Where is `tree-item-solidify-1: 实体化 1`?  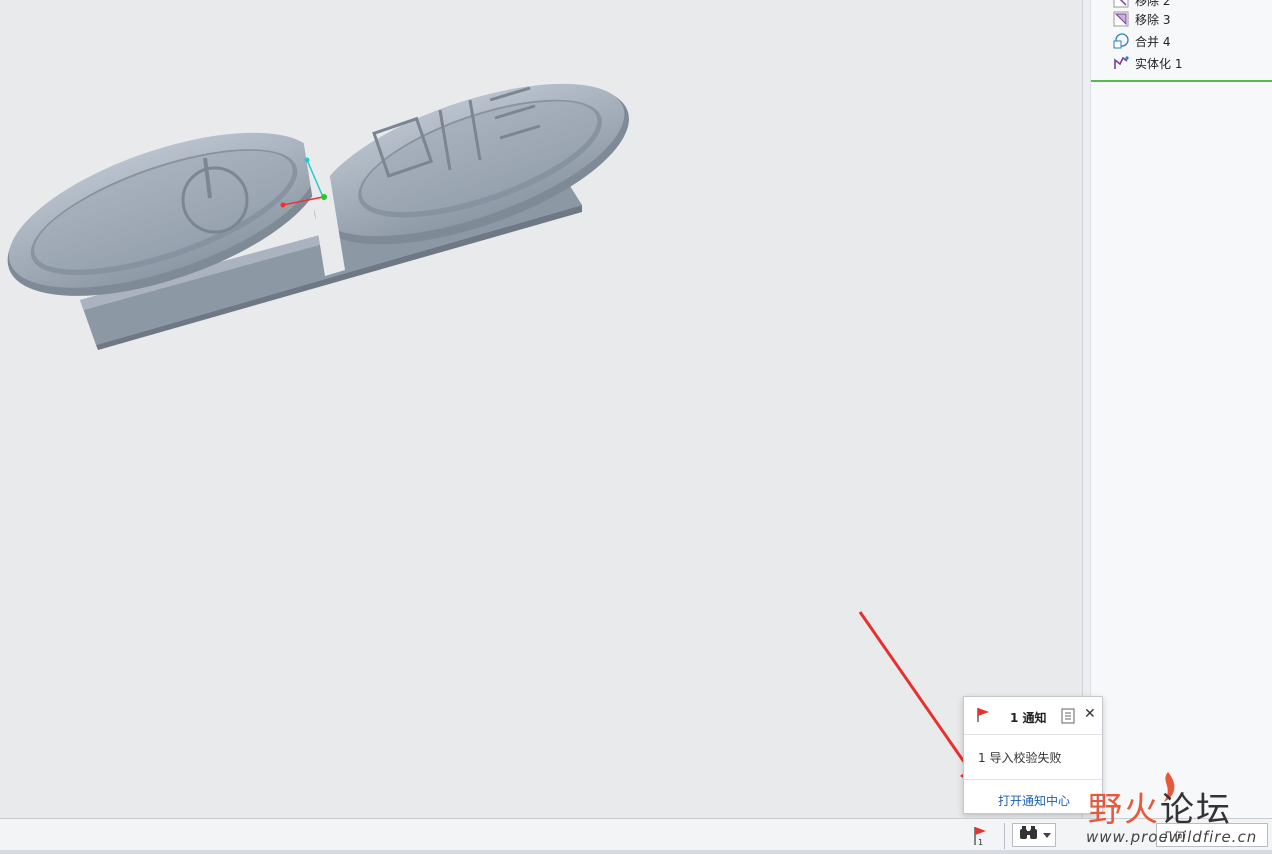 tree-item-solidify-1: 实体化 1 is located at coordinates (1147, 63).